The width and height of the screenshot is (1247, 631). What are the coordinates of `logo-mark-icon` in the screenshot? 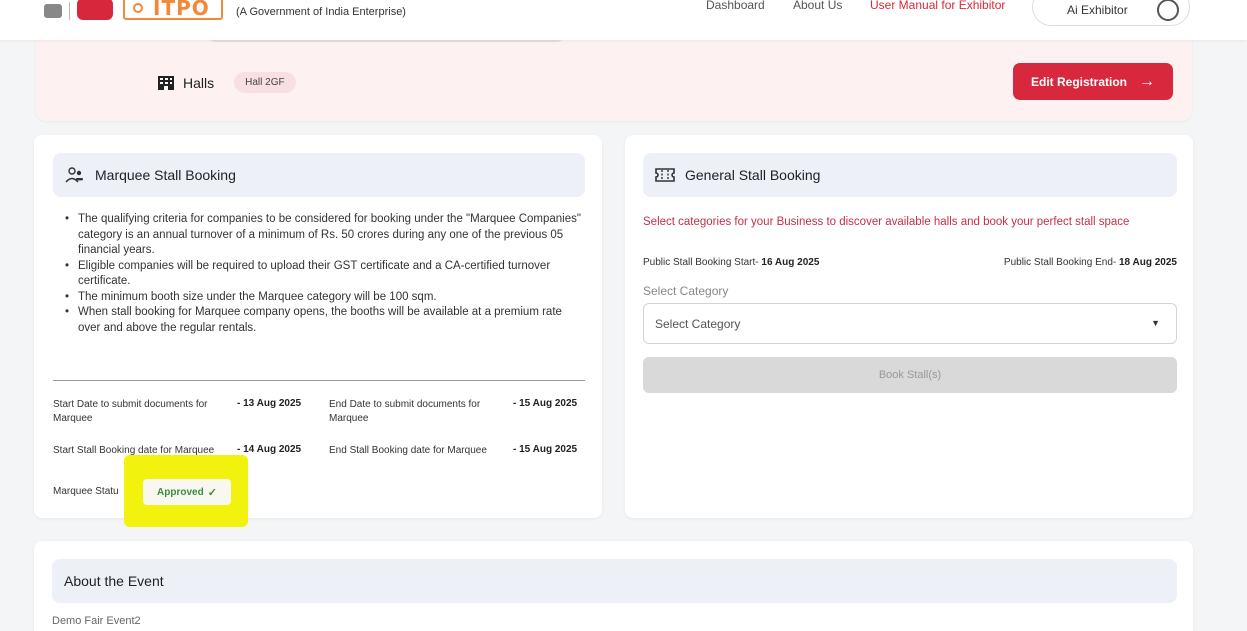 It's located at (138, 8).